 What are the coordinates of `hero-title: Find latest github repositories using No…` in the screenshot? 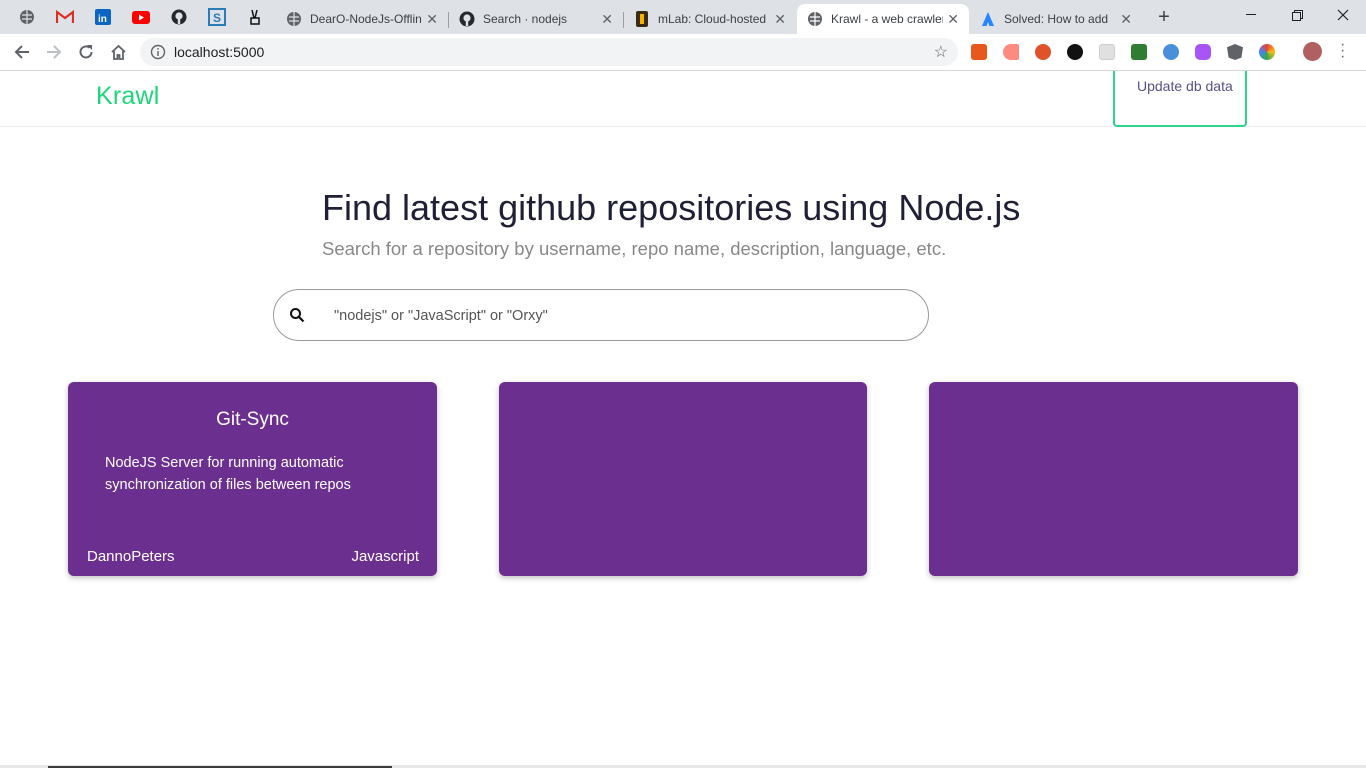 It's located at (671, 207).